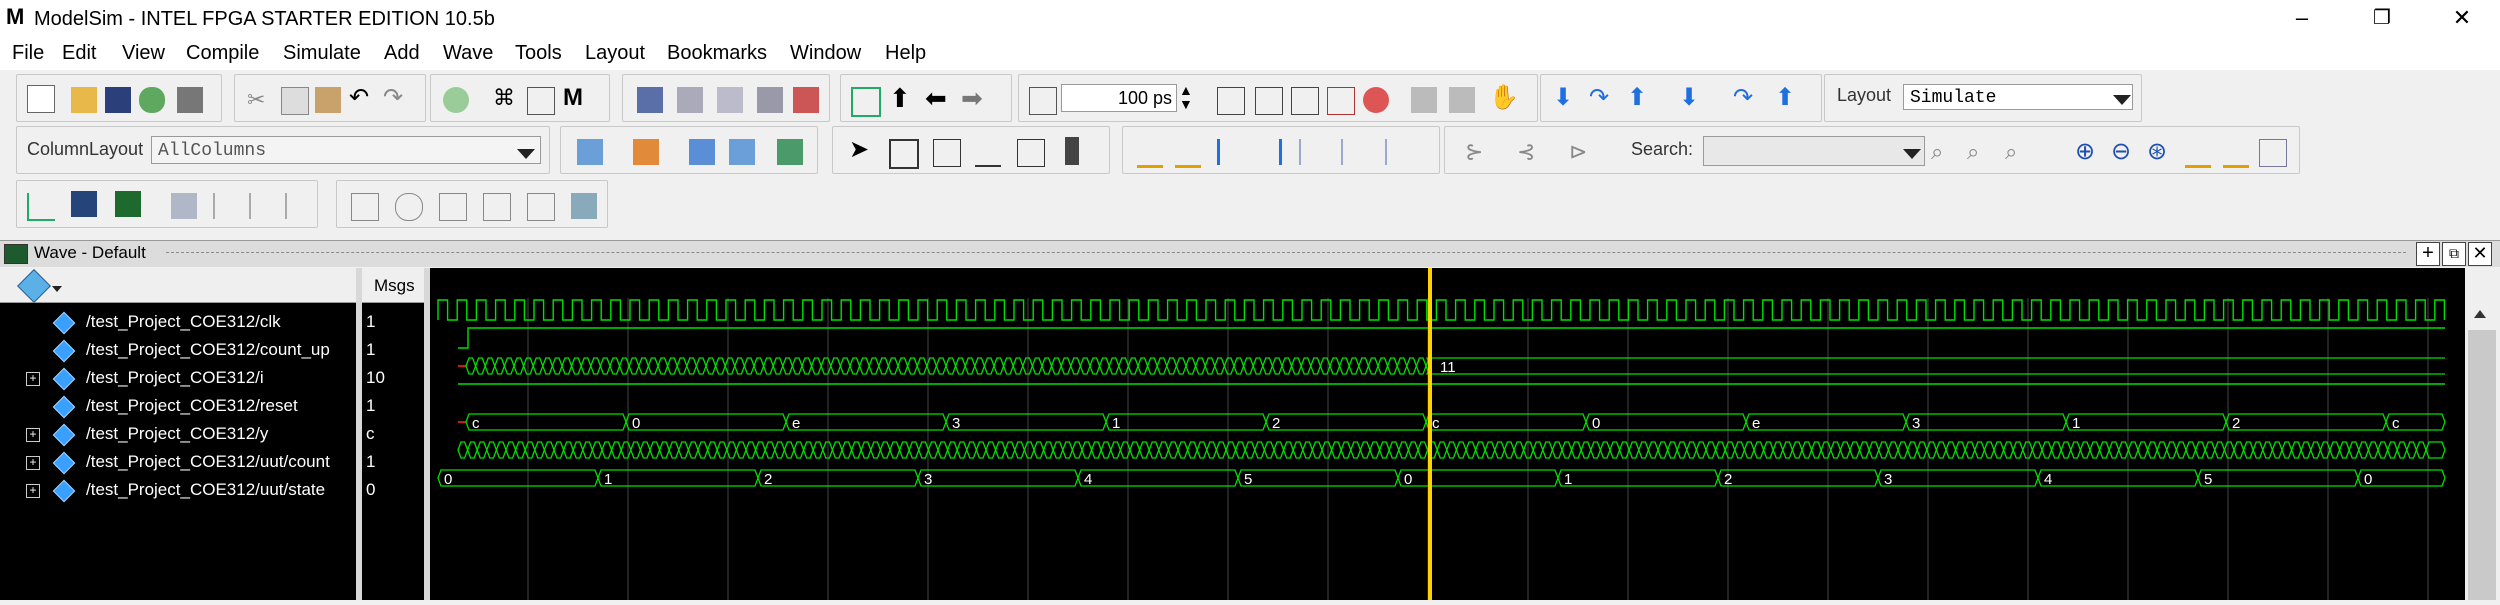 The width and height of the screenshot is (2500, 605). What do you see at coordinates (175, 382) in the screenshot?
I see `signal-name: /test_Project_COE312/i` at bounding box center [175, 382].